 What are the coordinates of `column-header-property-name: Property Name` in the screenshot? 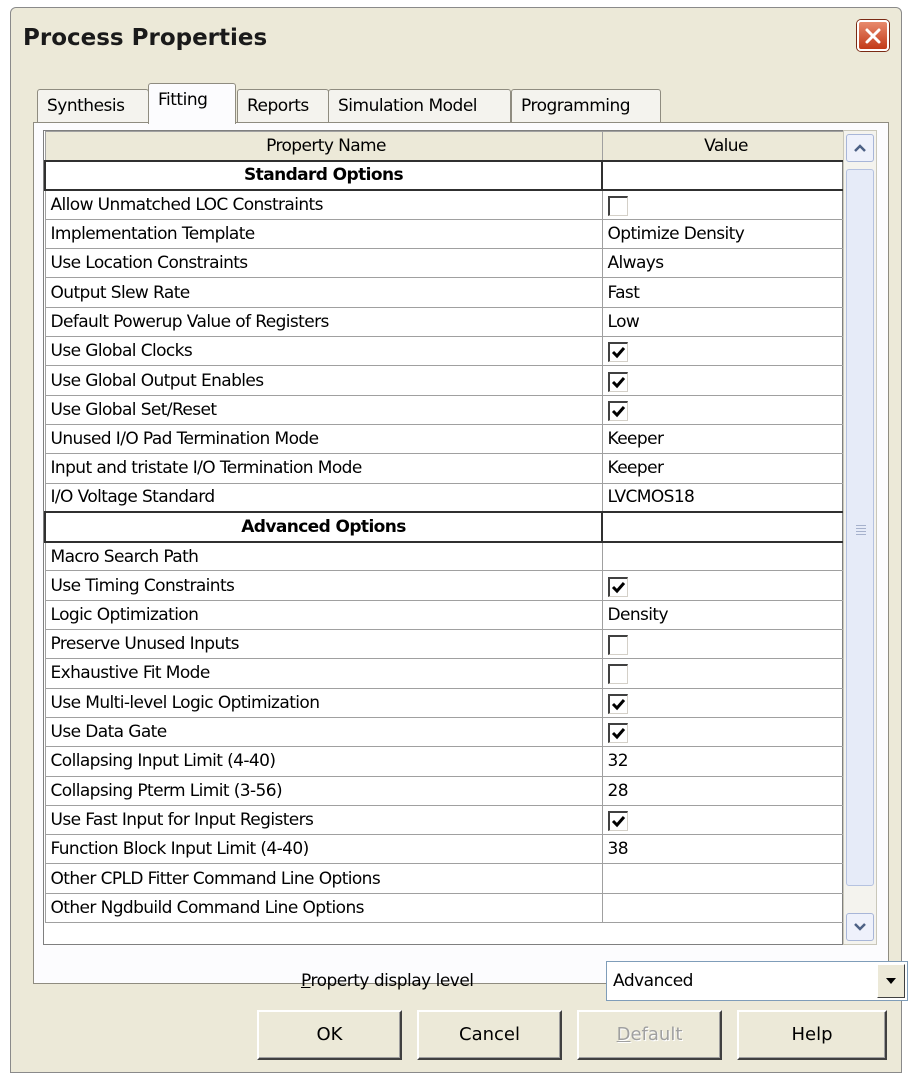 It's located at (323, 146).